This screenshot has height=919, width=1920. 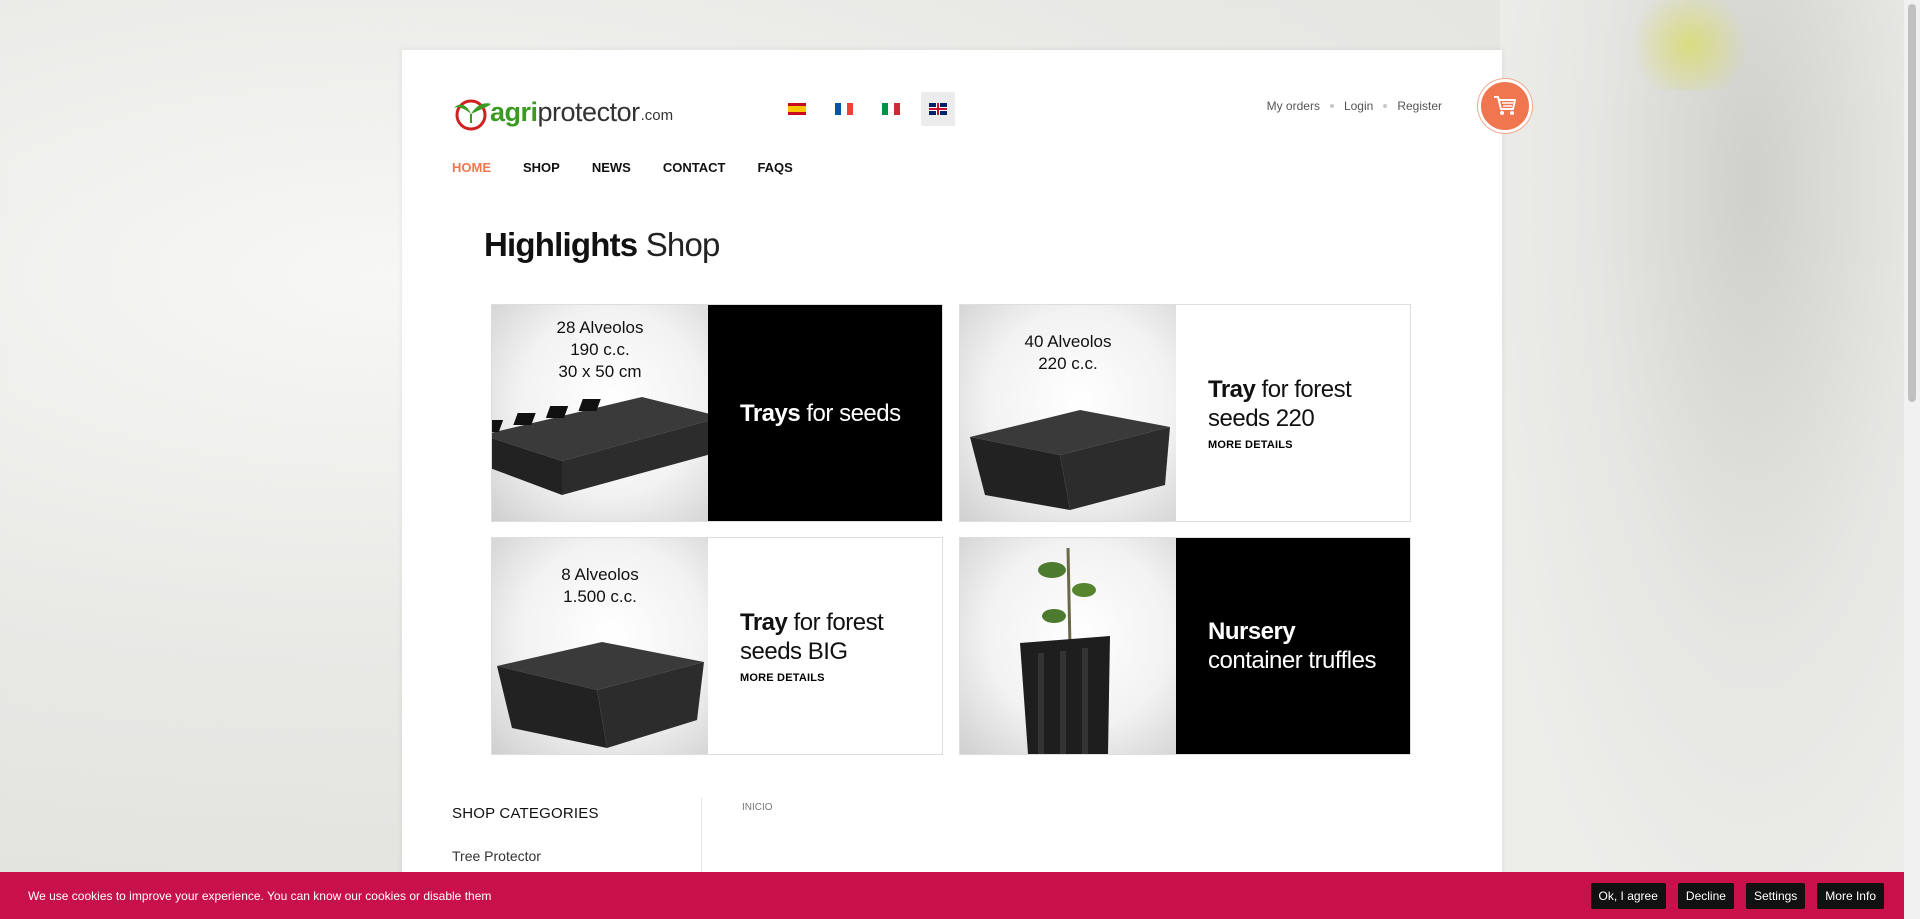 What do you see at coordinates (611, 167) in the screenshot?
I see `nav-news: NEWS` at bounding box center [611, 167].